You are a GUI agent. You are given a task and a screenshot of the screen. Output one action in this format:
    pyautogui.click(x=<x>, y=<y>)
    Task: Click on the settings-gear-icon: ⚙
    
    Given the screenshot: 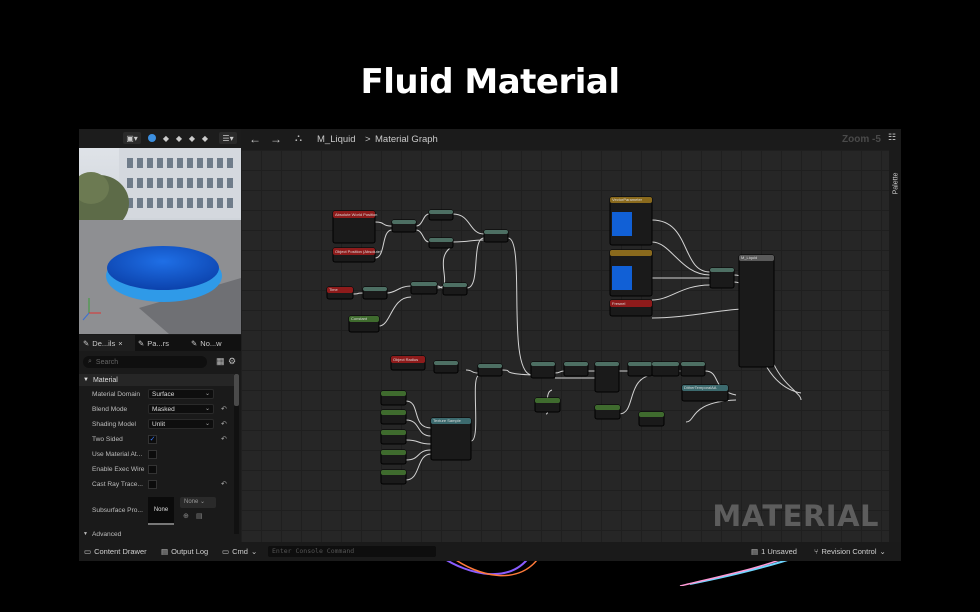 What is the action you would take?
    pyautogui.click(x=232, y=361)
    